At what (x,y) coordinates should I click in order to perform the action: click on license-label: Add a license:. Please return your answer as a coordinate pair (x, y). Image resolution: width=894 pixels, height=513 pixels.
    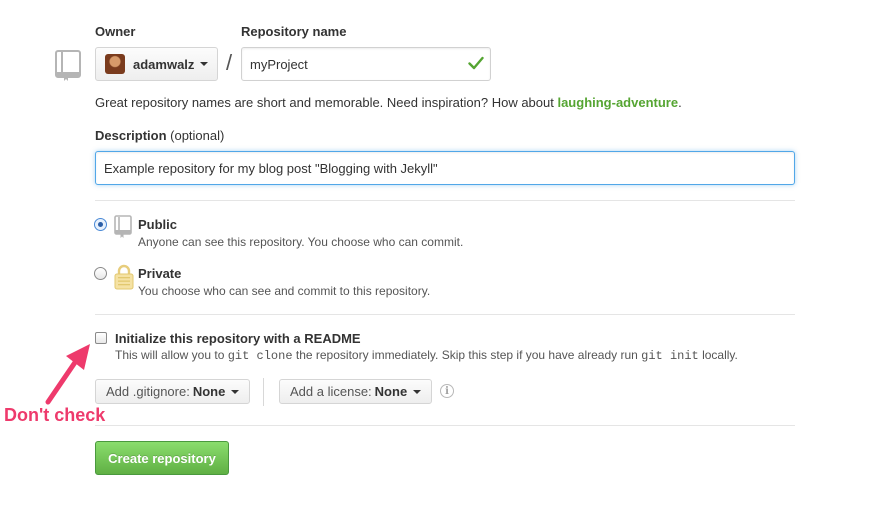
    Looking at the image, I should click on (331, 391).